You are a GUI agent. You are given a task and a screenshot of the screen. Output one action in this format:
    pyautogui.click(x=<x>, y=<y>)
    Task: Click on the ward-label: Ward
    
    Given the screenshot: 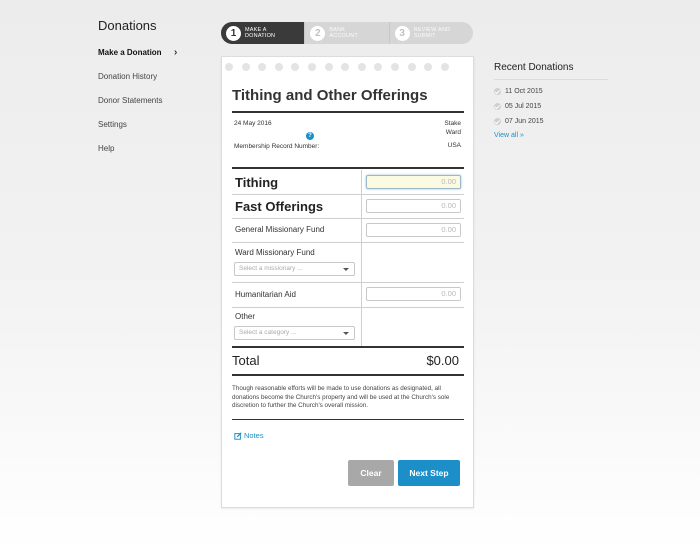 What is the action you would take?
    pyautogui.click(x=453, y=132)
    